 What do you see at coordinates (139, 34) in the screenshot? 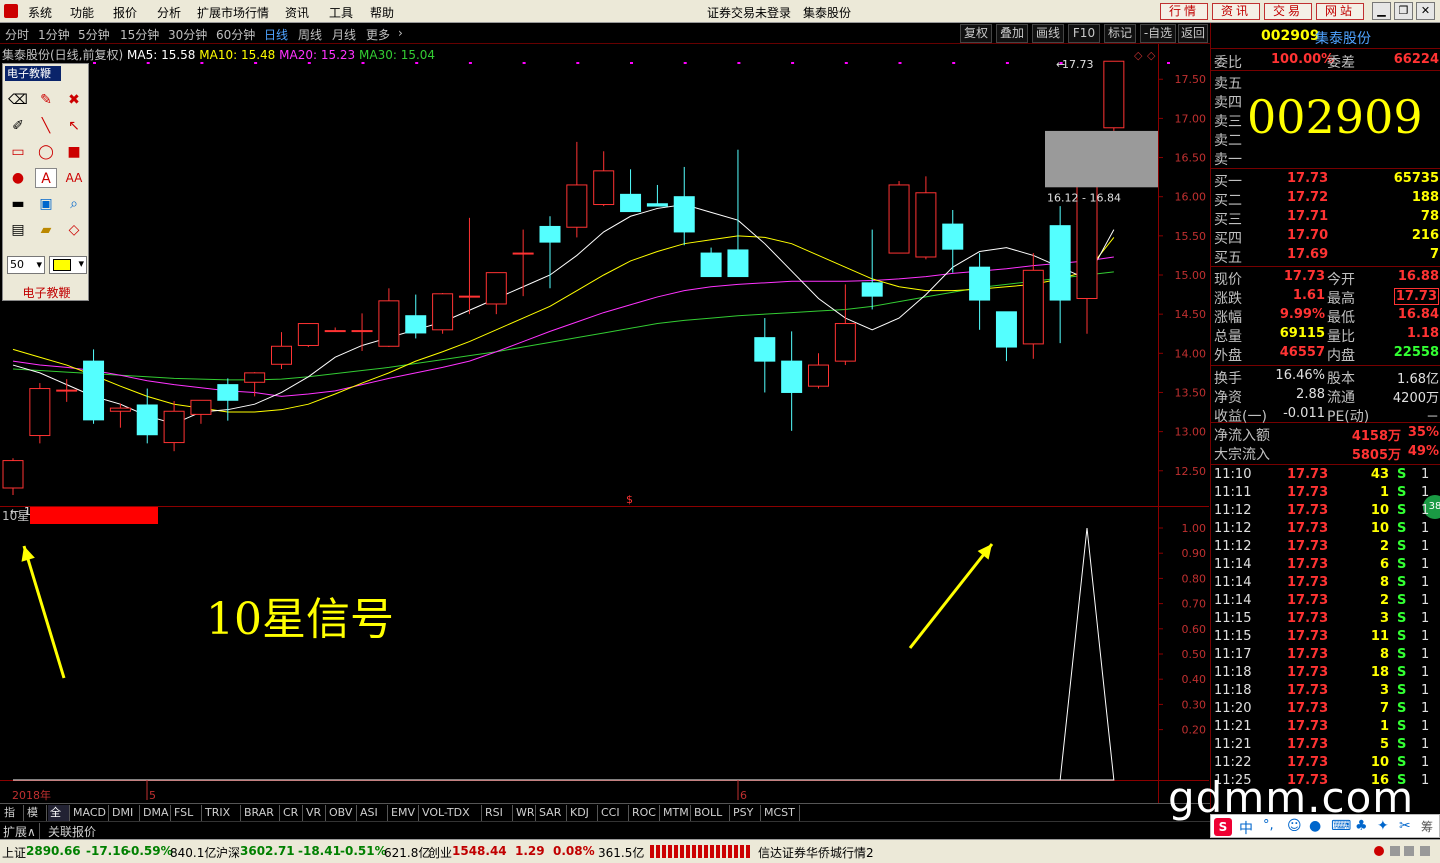
I see `period-15min: 15分钟` at bounding box center [139, 34].